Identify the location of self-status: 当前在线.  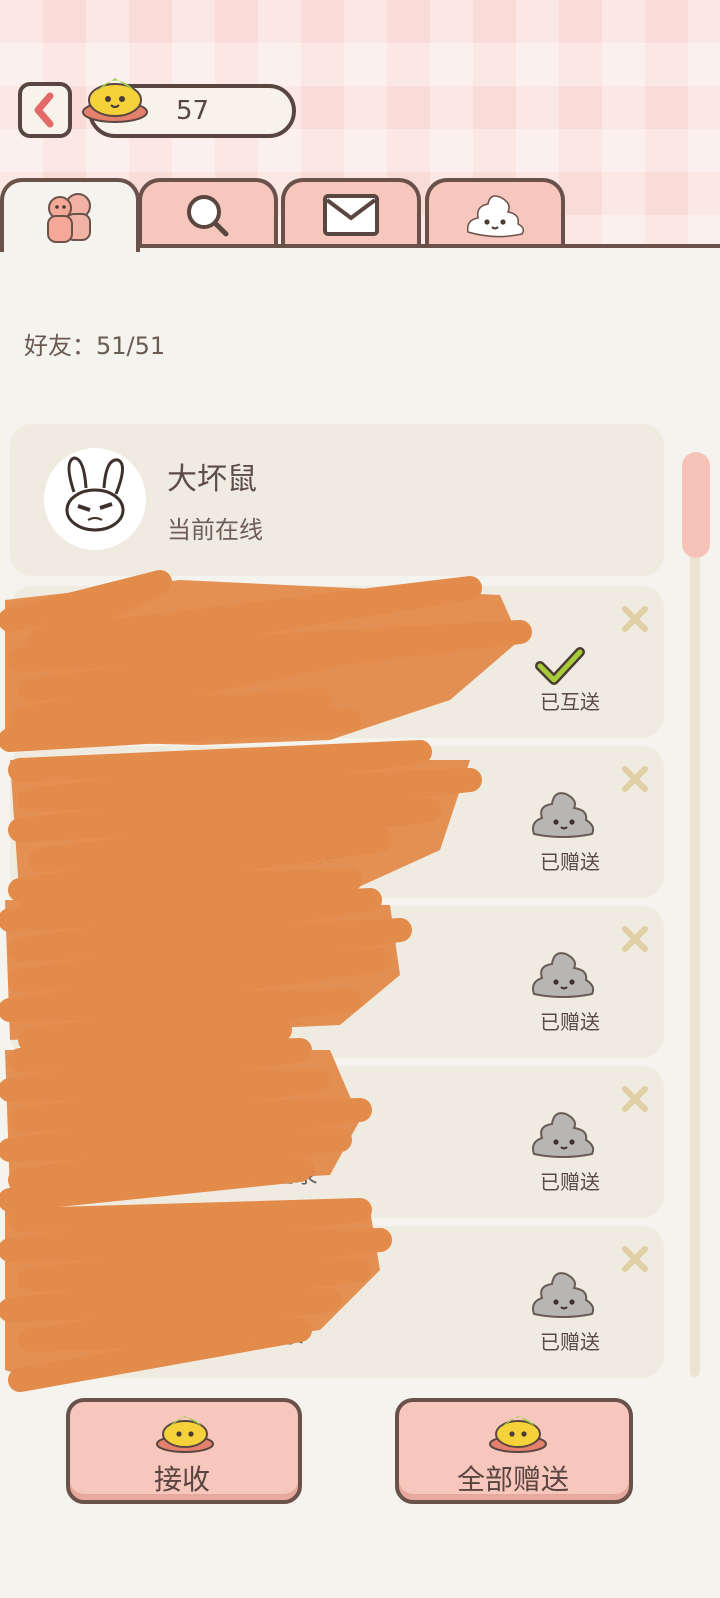
(215, 530).